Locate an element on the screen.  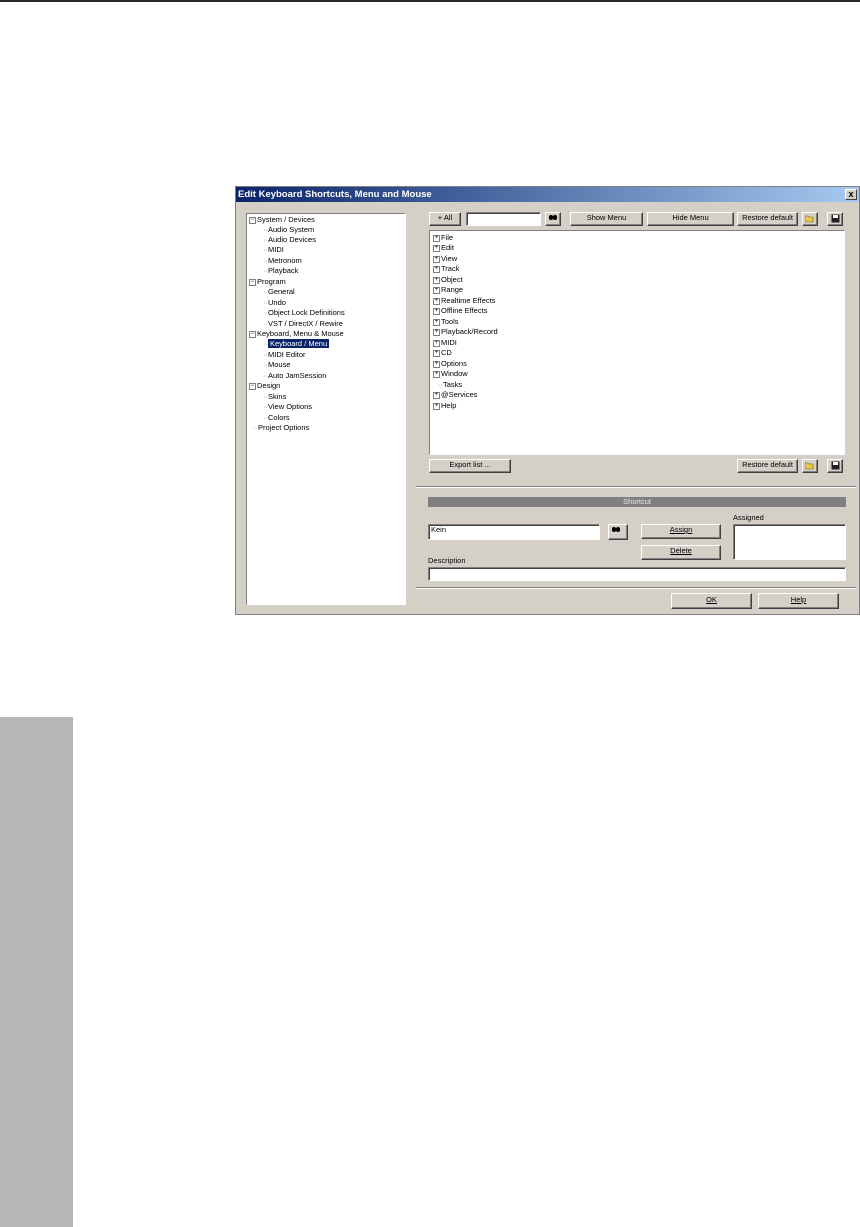
menu-item-cd: + CD is located at coordinates (442, 353).